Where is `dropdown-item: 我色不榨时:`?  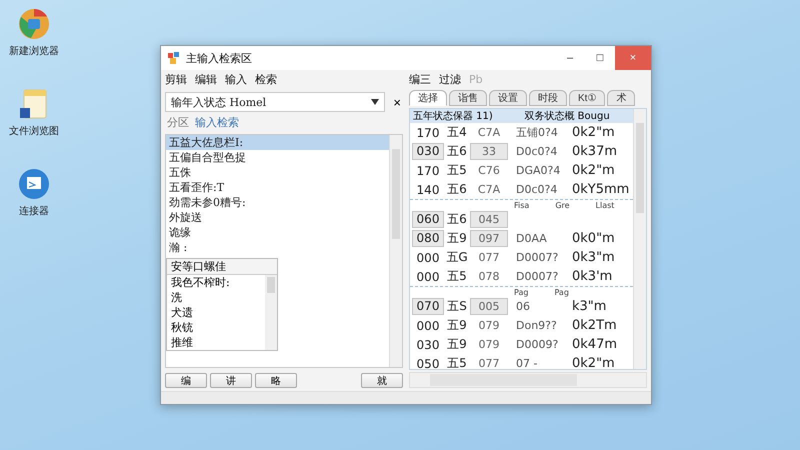
dropdown-item: 我色不榨时: is located at coordinates (216, 282).